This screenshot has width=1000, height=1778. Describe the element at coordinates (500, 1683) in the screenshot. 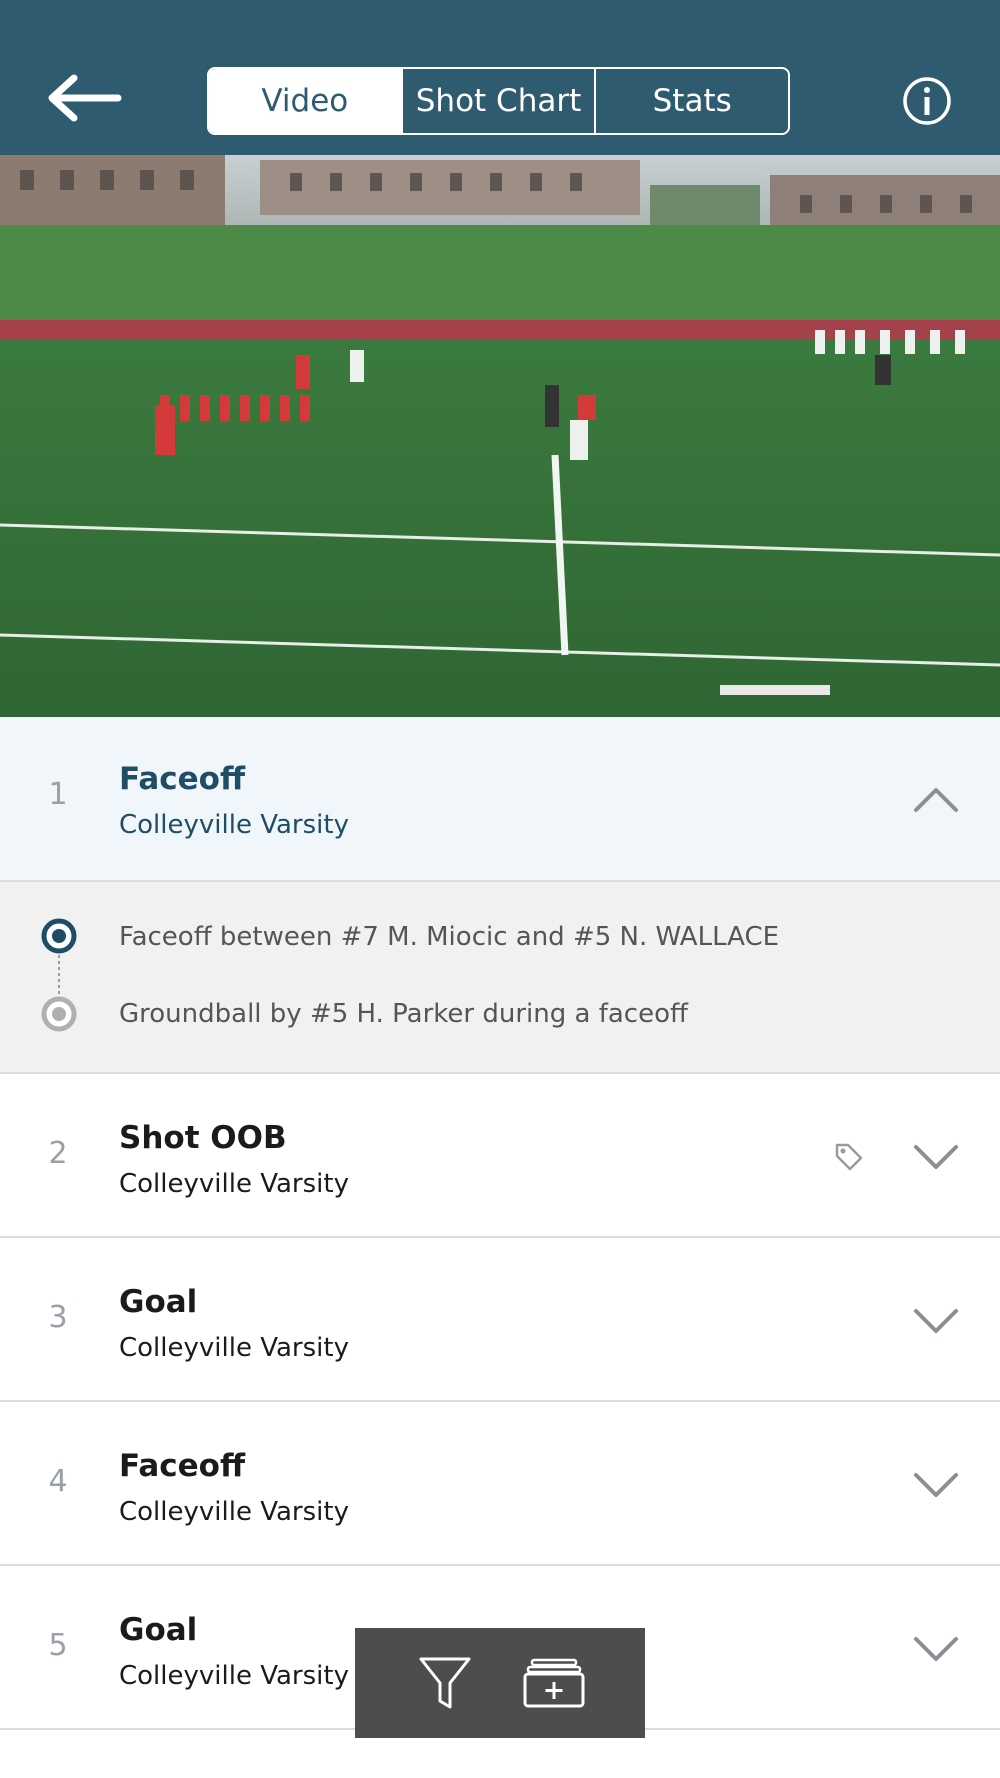

I see `floating-toolbar` at that location.